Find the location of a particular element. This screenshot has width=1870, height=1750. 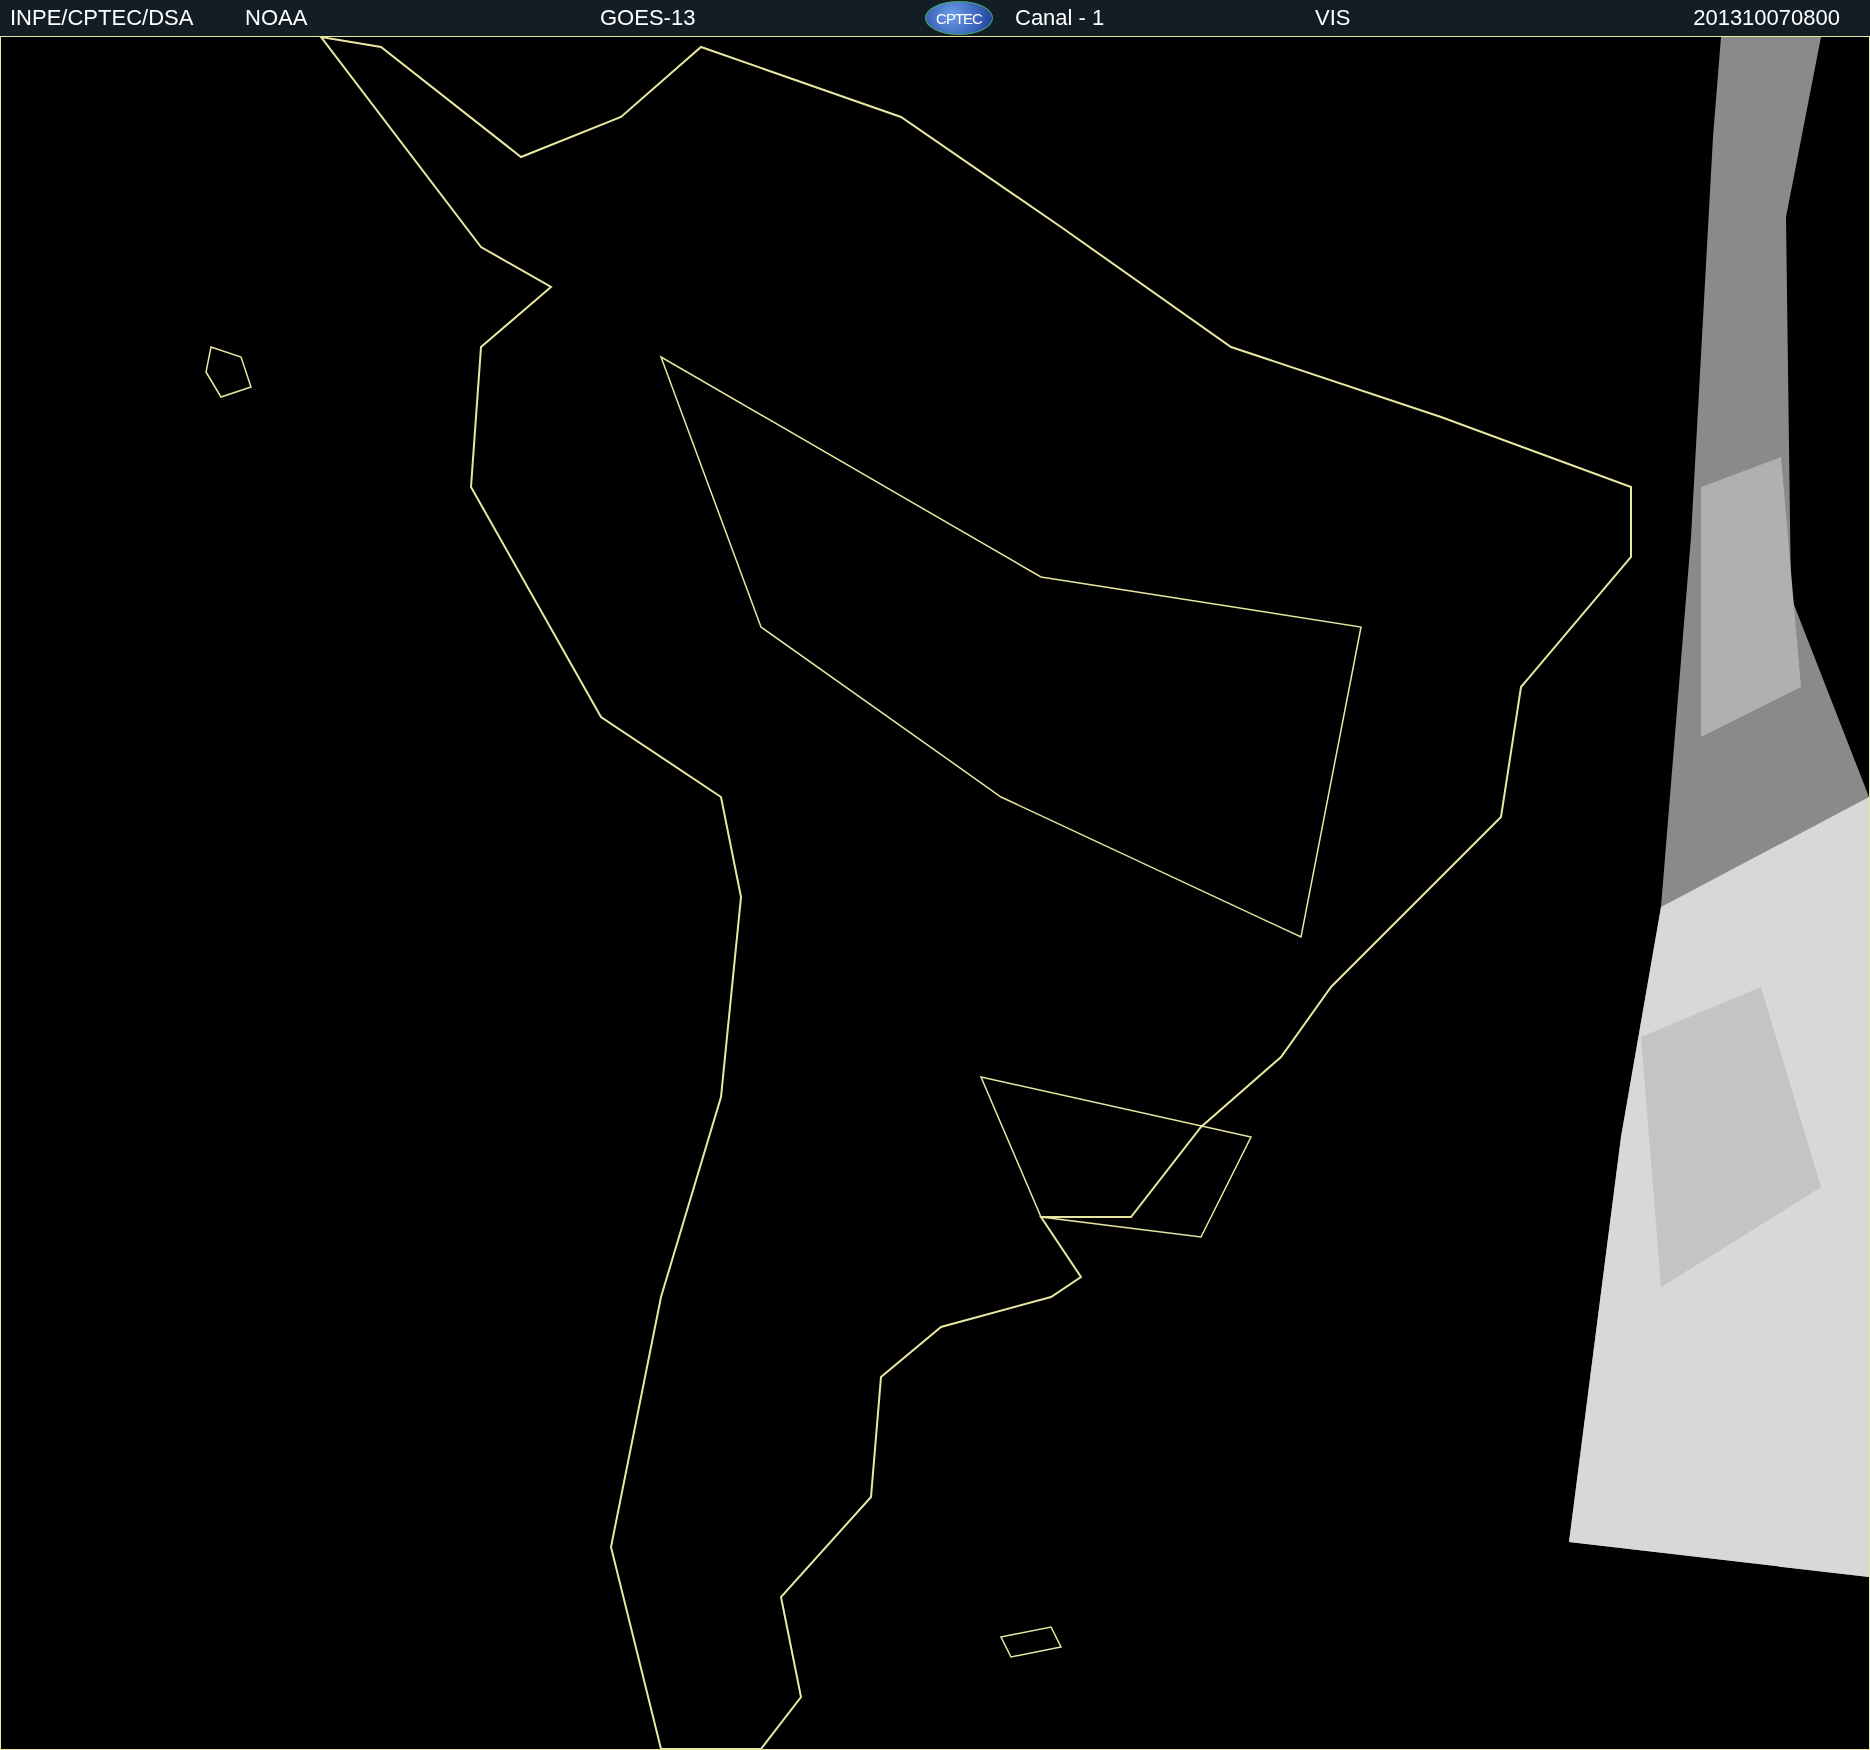

source-label: INPE/CPTEC/DSA is located at coordinates (102, 18).